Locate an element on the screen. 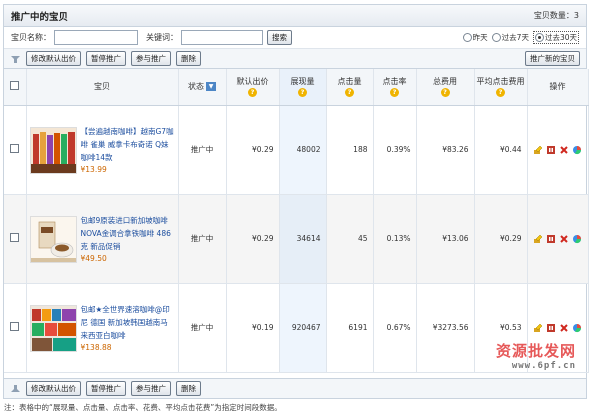 The image size is (590, 417). range-yesterday: 昨天 is located at coordinates (475, 37).